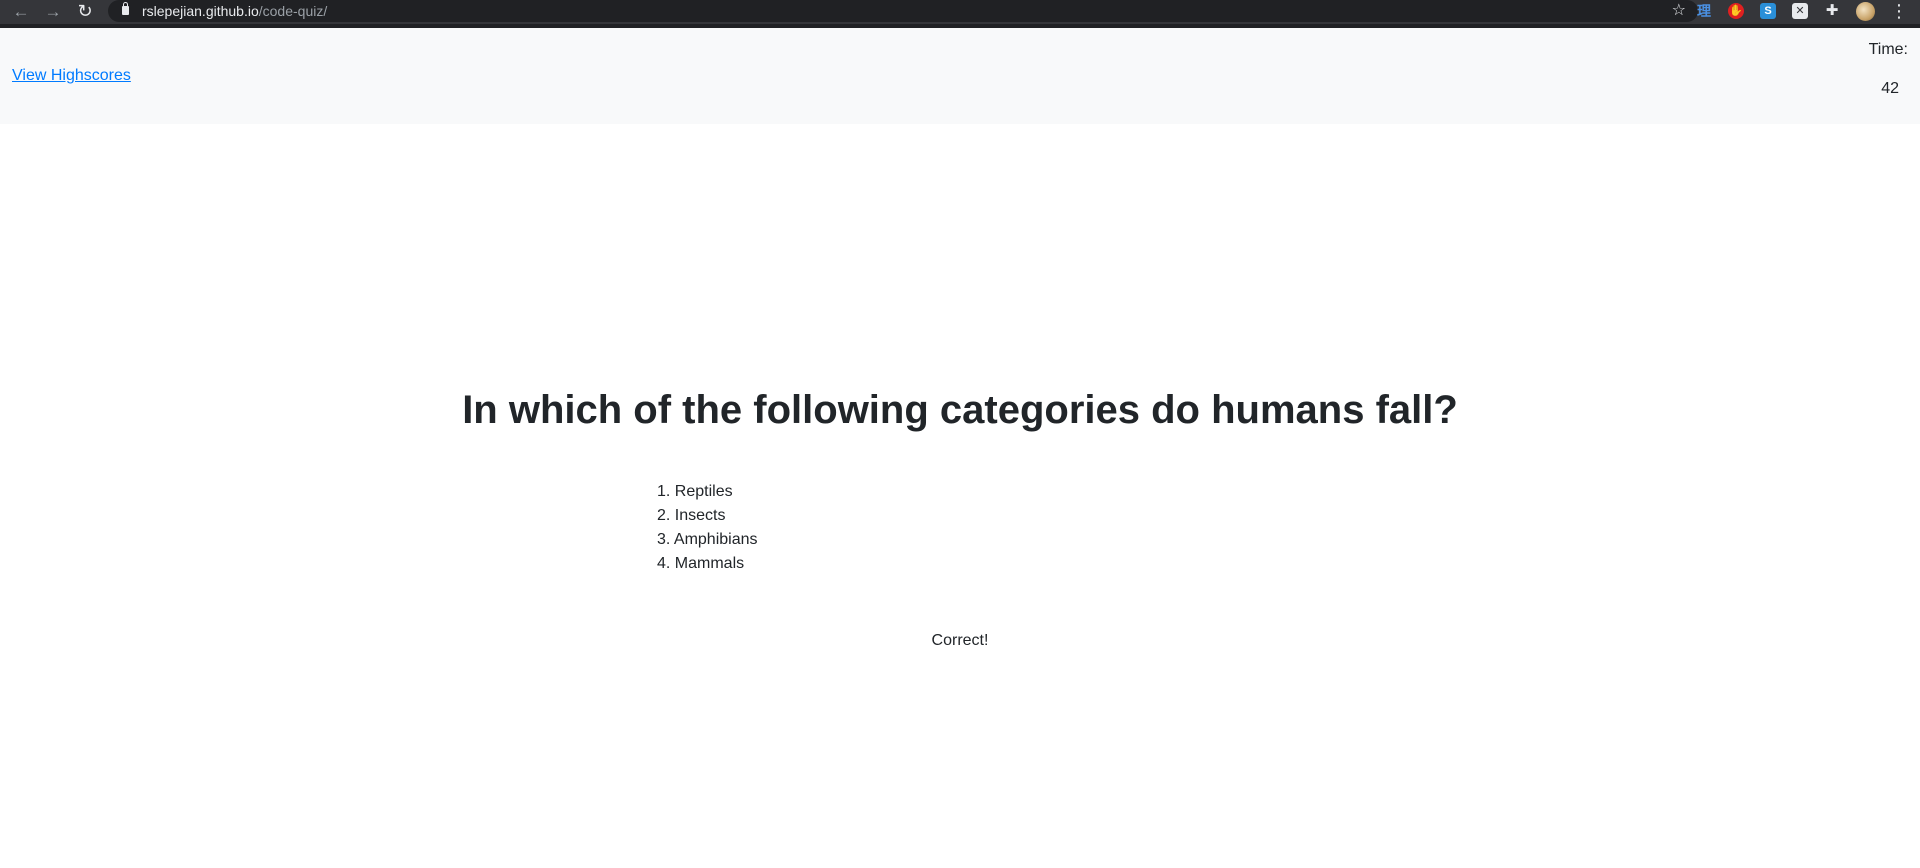  Describe the element at coordinates (903, 11) in the screenshot. I see `address-bar: rslepejian.github.io/code-quiz/ ☆` at that location.